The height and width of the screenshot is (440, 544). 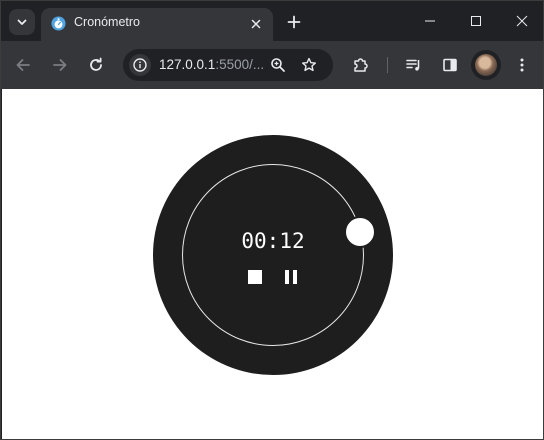 I want to click on avatar-image, so click(x=486, y=65).